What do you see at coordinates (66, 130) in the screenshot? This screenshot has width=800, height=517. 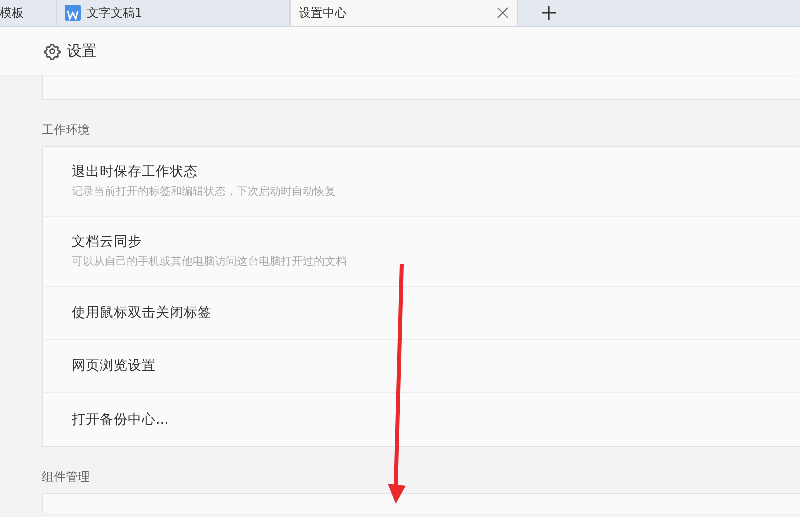 I see `section-title: 工作环境` at bounding box center [66, 130].